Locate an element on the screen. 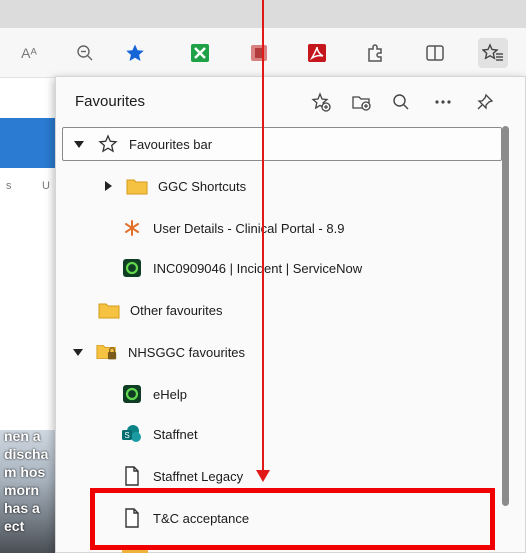 Image resolution: width=526 pixels, height=553 pixels. excel-extension is located at coordinates (200, 53).